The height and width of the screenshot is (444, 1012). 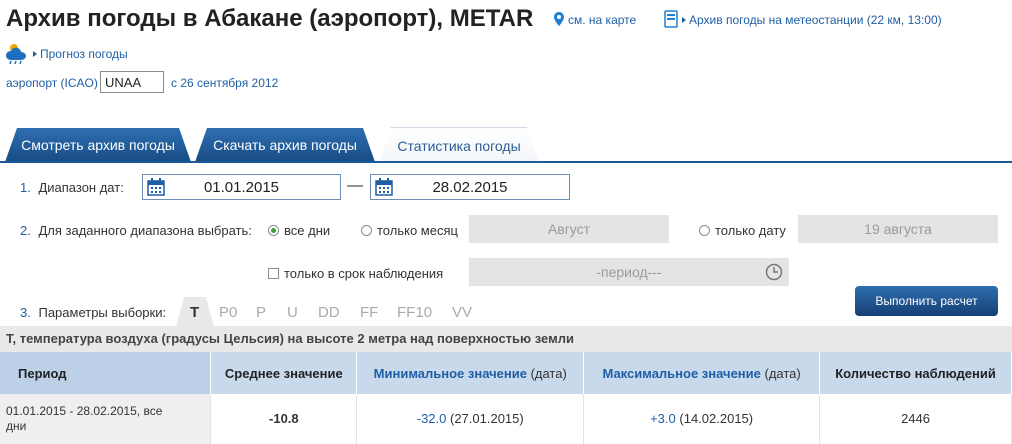 I want to click on date-from-field: 01.01.2015, so click(x=241, y=187).